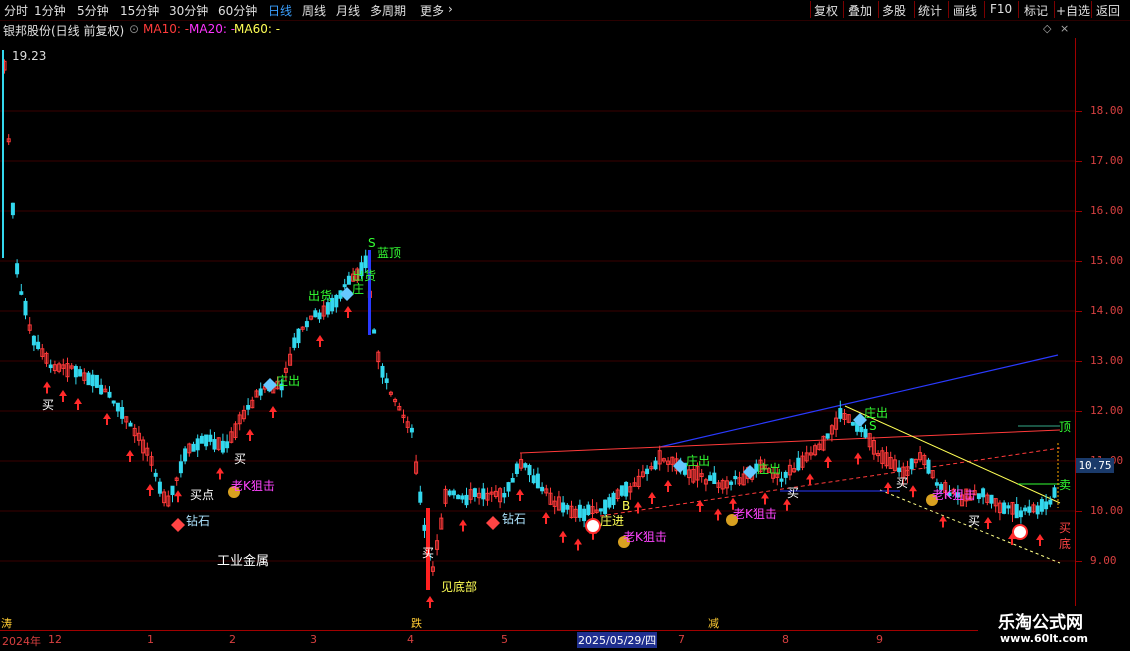 Image resolution: width=1130 pixels, height=651 pixels. Describe the element at coordinates (243, 561) in the screenshot. I see `sector-label: 工业金属` at that location.